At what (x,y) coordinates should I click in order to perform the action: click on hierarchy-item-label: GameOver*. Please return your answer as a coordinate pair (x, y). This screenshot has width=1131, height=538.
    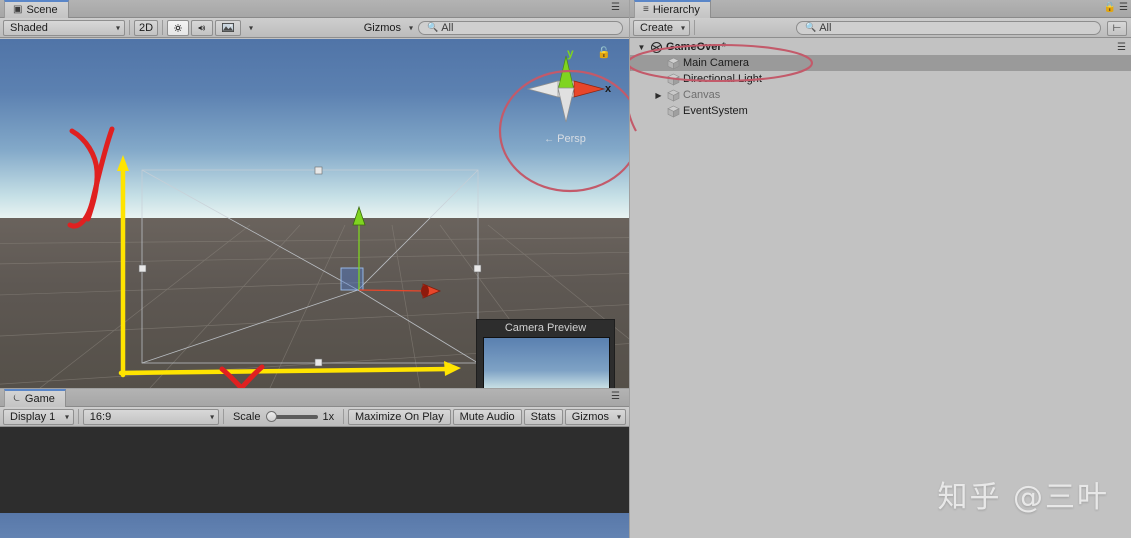
    Looking at the image, I should click on (696, 47).